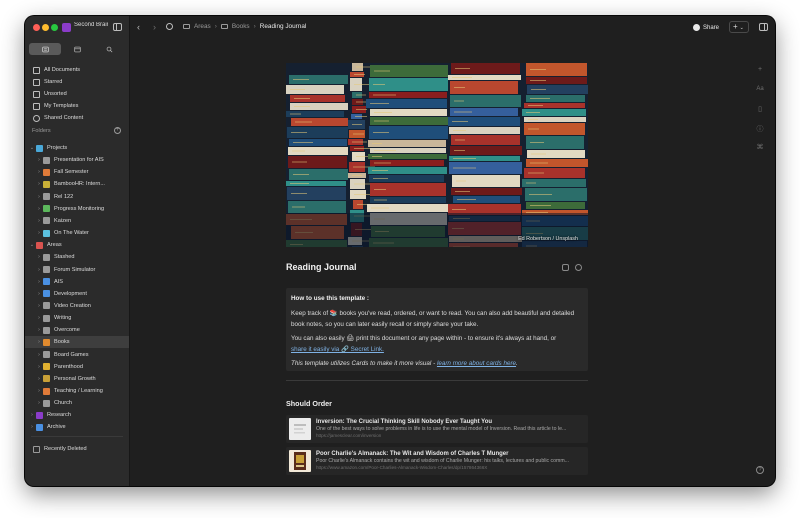 This screenshot has width=800, height=518. Describe the element at coordinates (77, 294) in the screenshot. I see `folder-item-development: › Development` at that location.